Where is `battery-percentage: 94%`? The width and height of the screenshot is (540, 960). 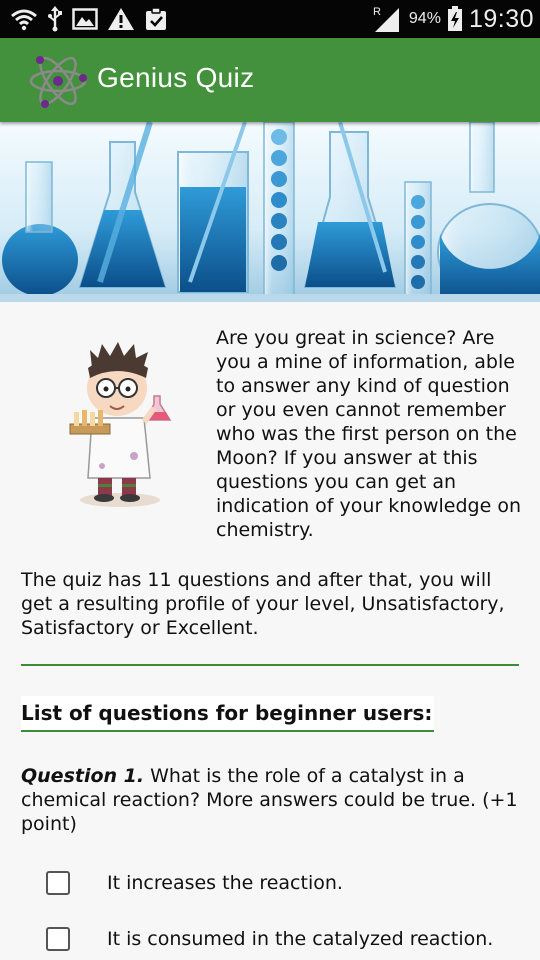 battery-percentage: 94% is located at coordinates (424, 18).